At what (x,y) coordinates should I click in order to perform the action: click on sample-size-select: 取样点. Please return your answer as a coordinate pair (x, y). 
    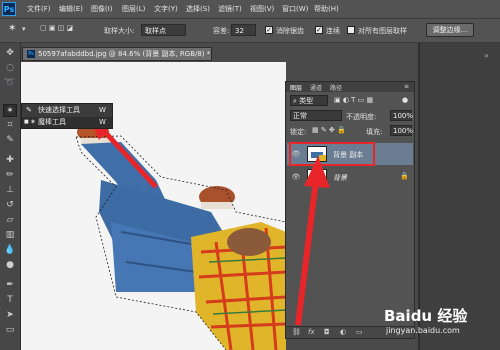
    Looking at the image, I should click on (163, 30).